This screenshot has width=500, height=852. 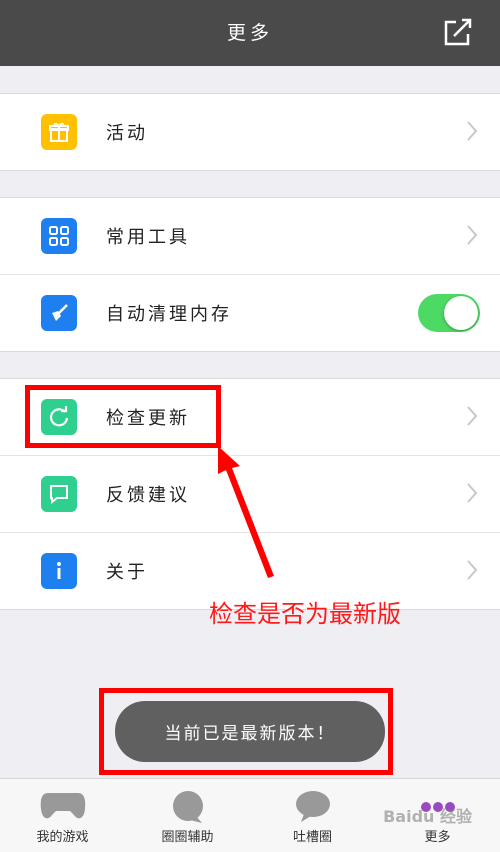 What do you see at coordinates (62, 806) in the screenshot?
I see `gamepad-icon` at bounding box center [62, 806].